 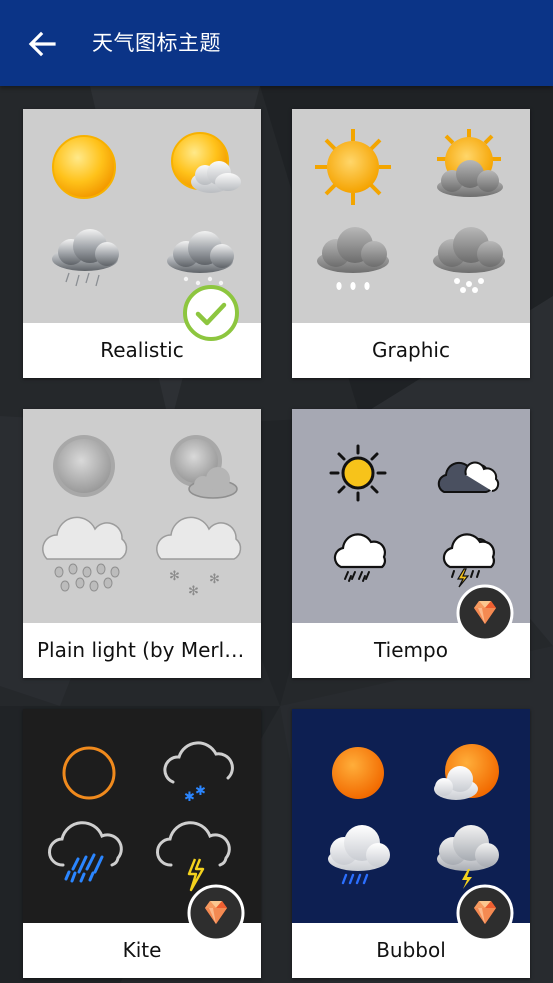 I want to click on theme-card-bubbol: Bubbol, so click(x=411, y=843).